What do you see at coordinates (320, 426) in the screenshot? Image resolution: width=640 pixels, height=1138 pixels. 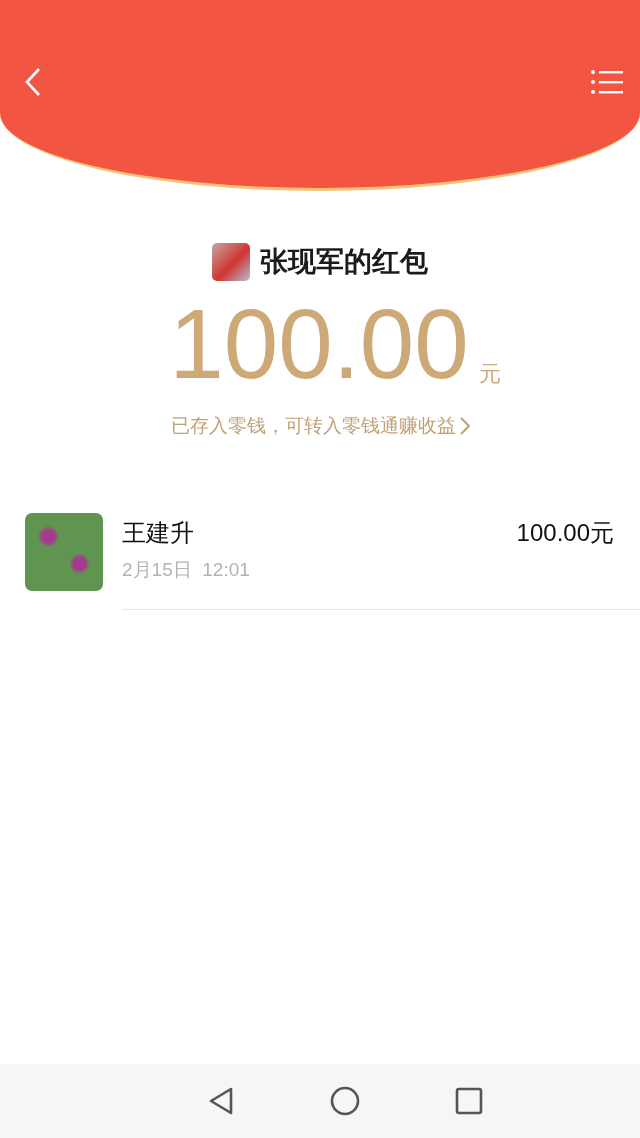 I see `balance-link: 已存入零钱，可转入零钱通赚收益` at bounding box center [320, 426].